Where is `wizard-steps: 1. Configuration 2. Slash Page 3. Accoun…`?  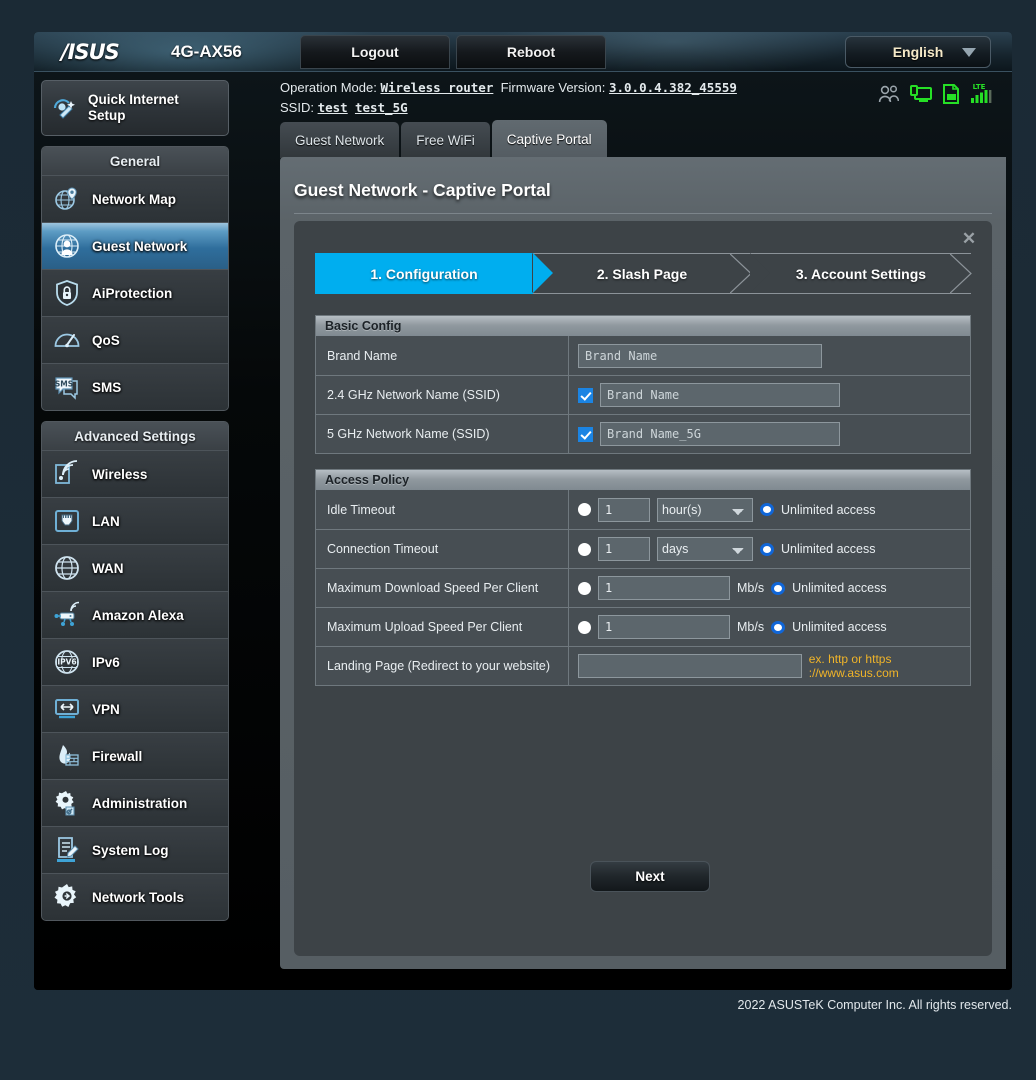
wizard-steps: 1. Configuration 2. Slash Page 3. Accoun… is located at coordinates (643, 273).